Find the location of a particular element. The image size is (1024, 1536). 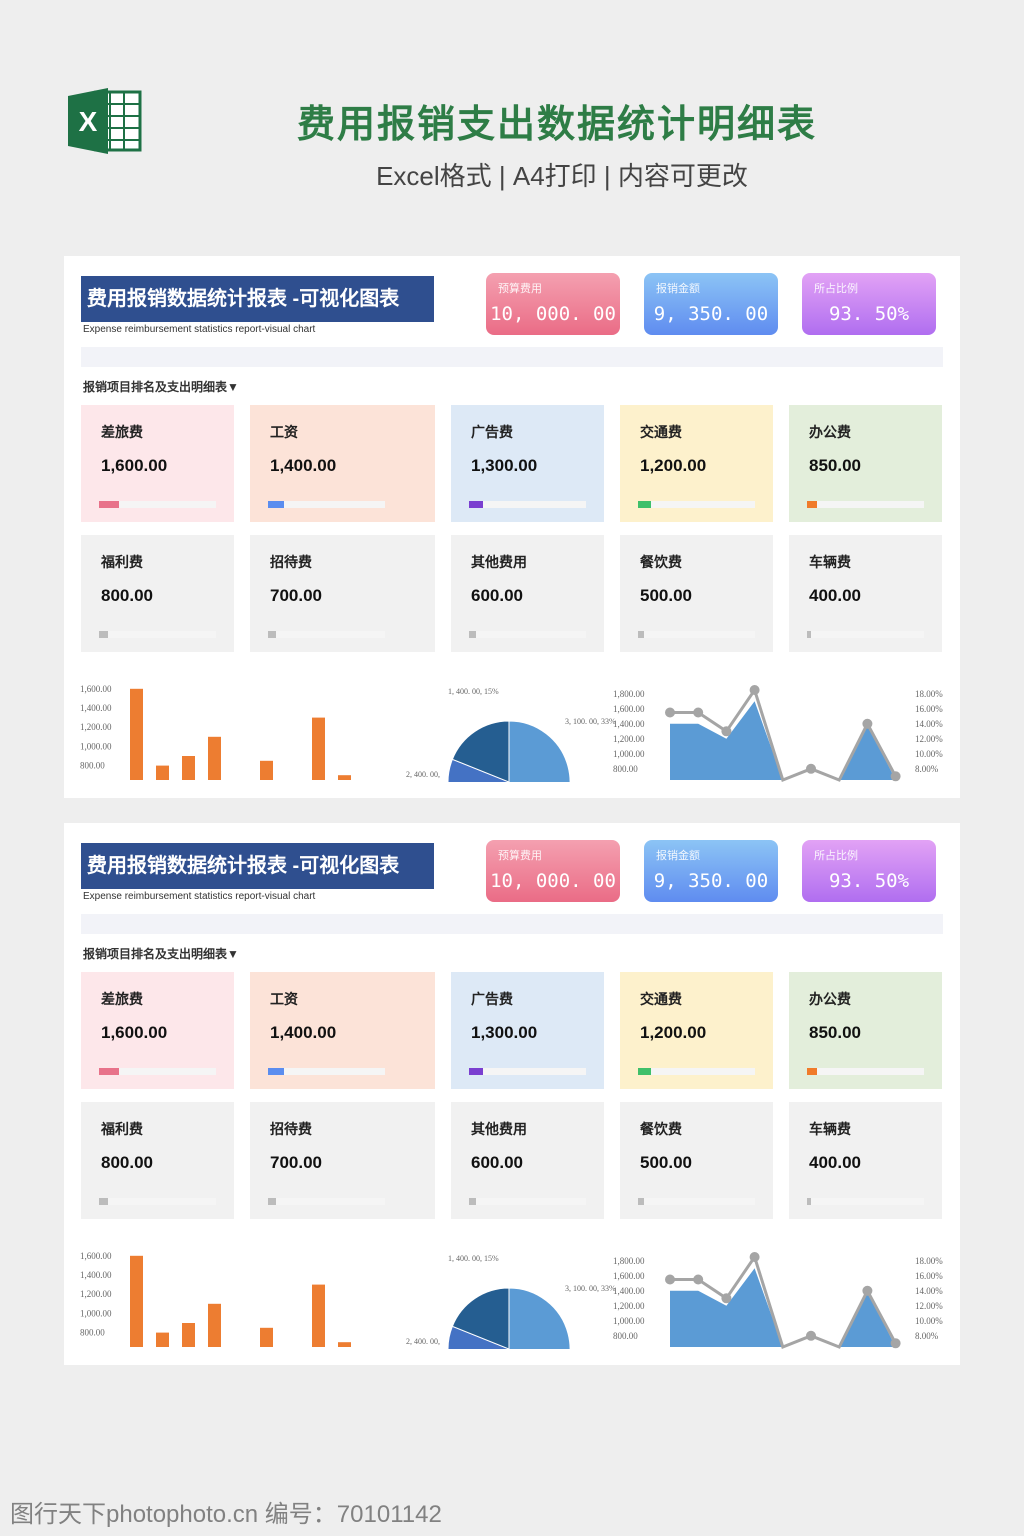

expense-value: 1,200.00 is located at coordinates (673, 1032).